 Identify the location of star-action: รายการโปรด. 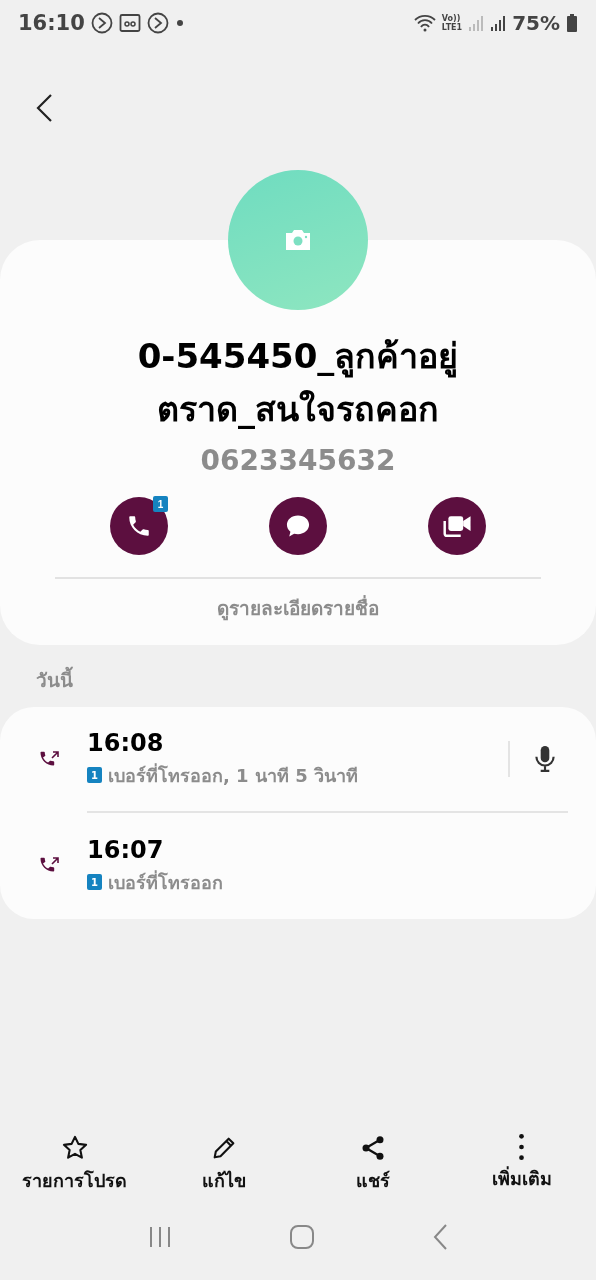
(74, 1171).